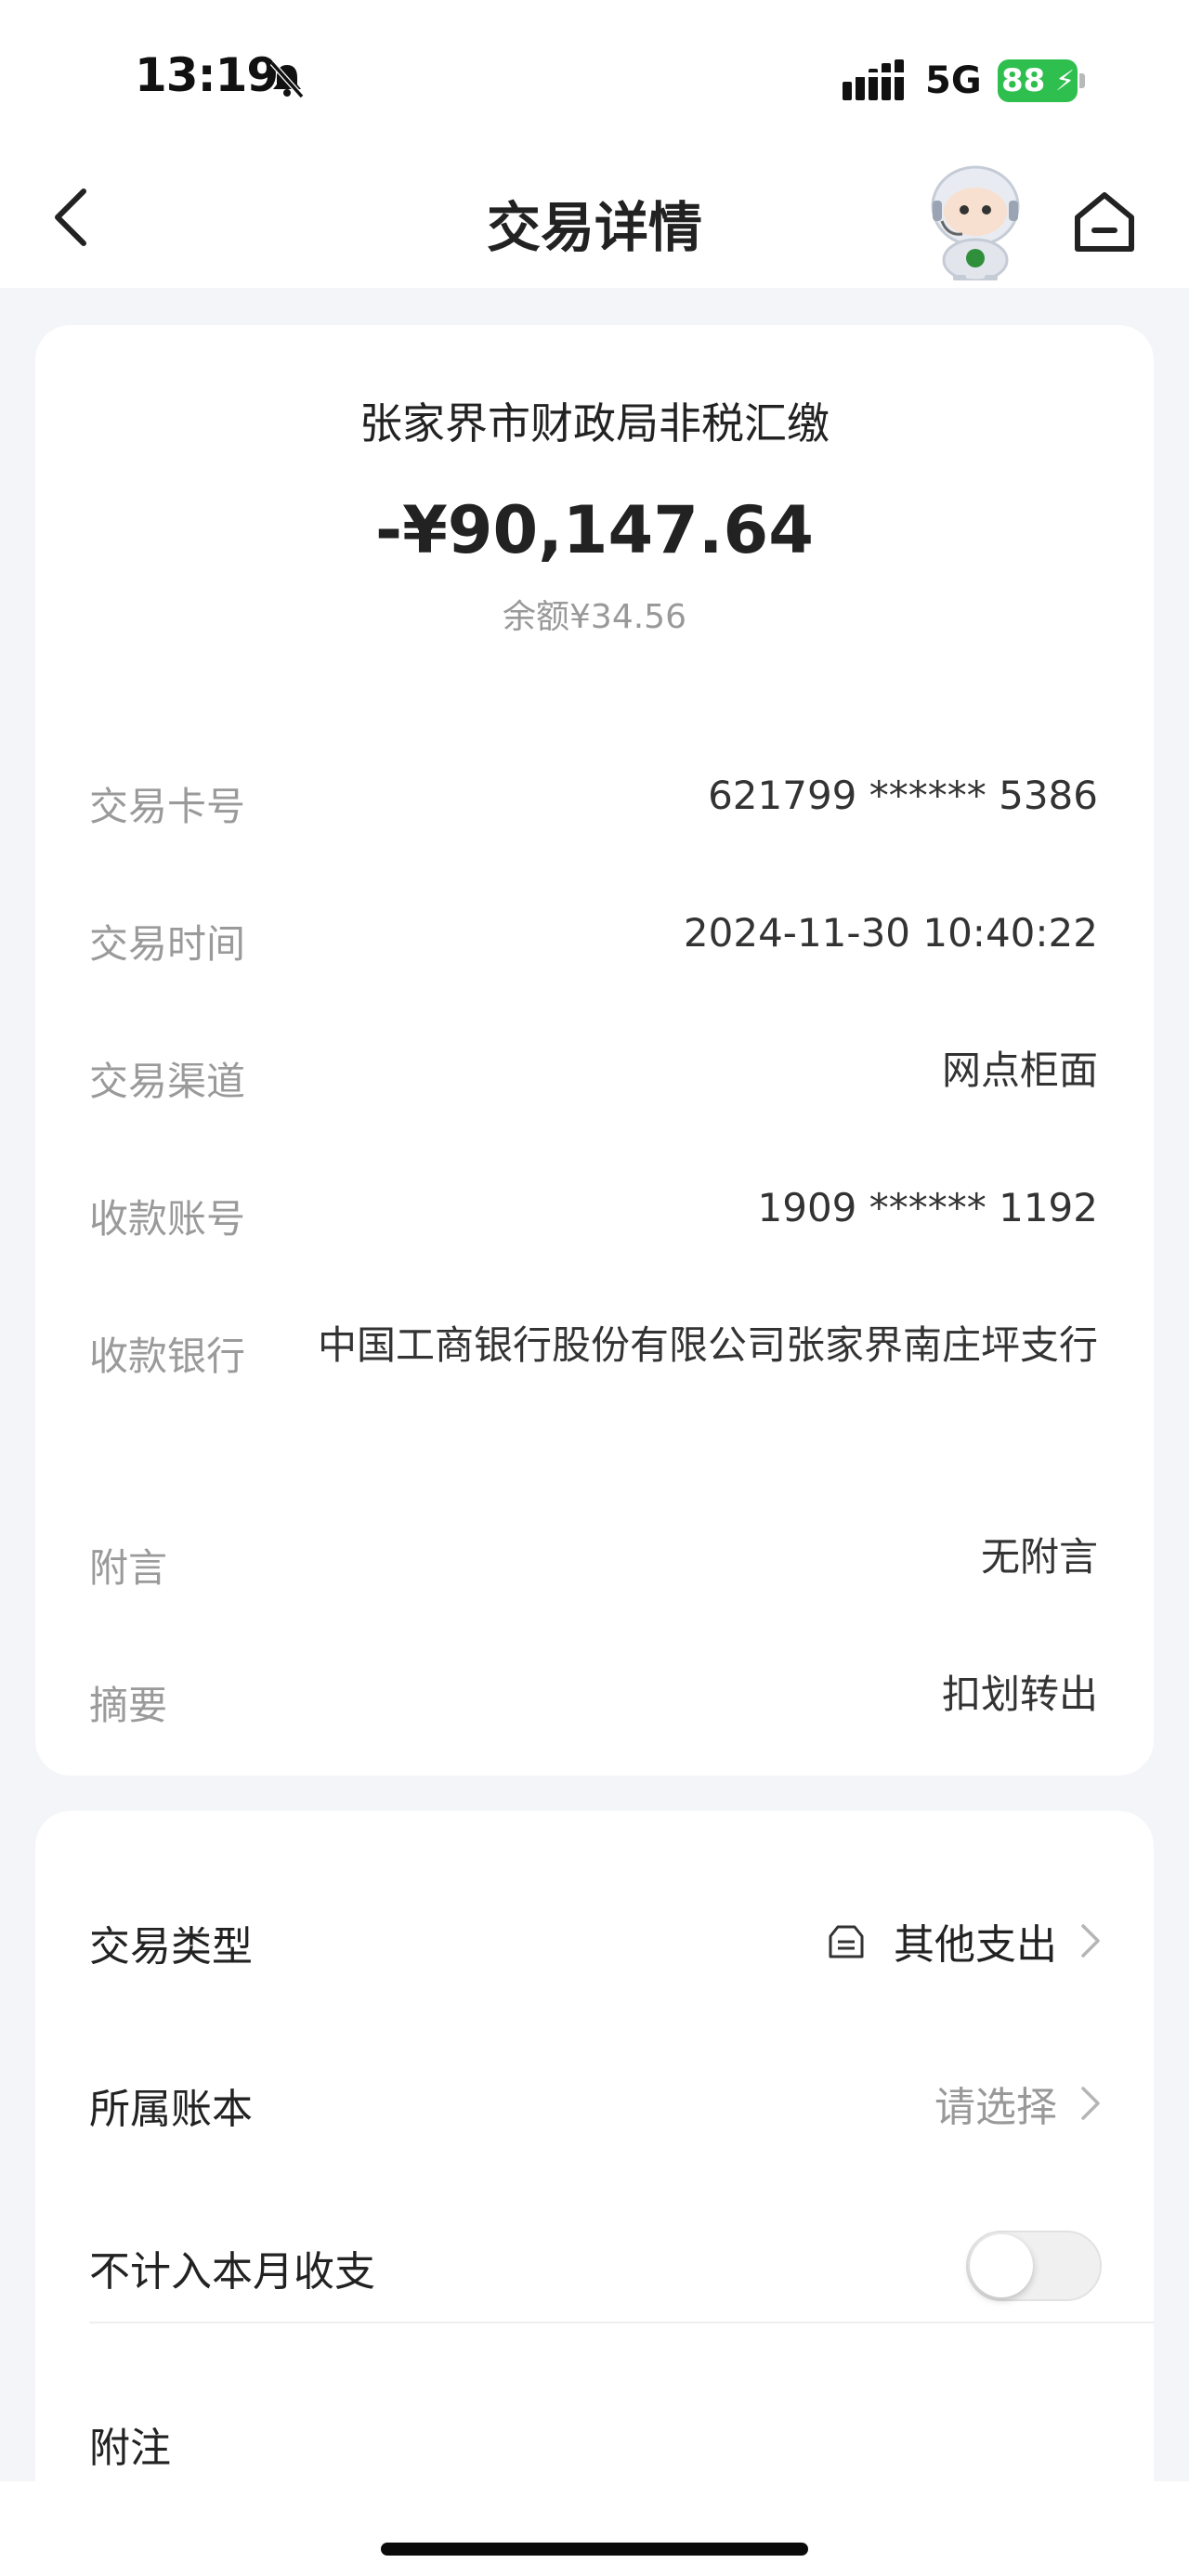 The image size is (1189, 2576). I want to click on toggle-knob, so click(1002, 2265).